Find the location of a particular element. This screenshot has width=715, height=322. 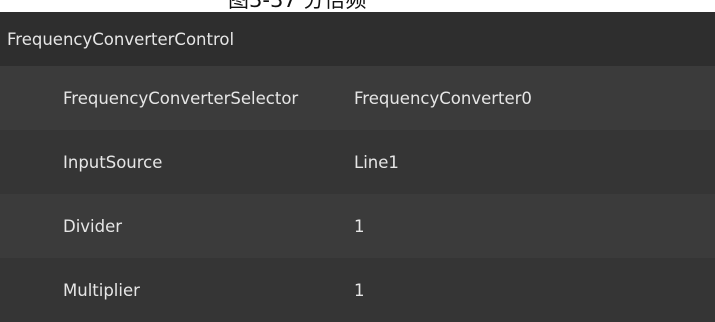

property-name: Divider is located at coordinates (93, 226).